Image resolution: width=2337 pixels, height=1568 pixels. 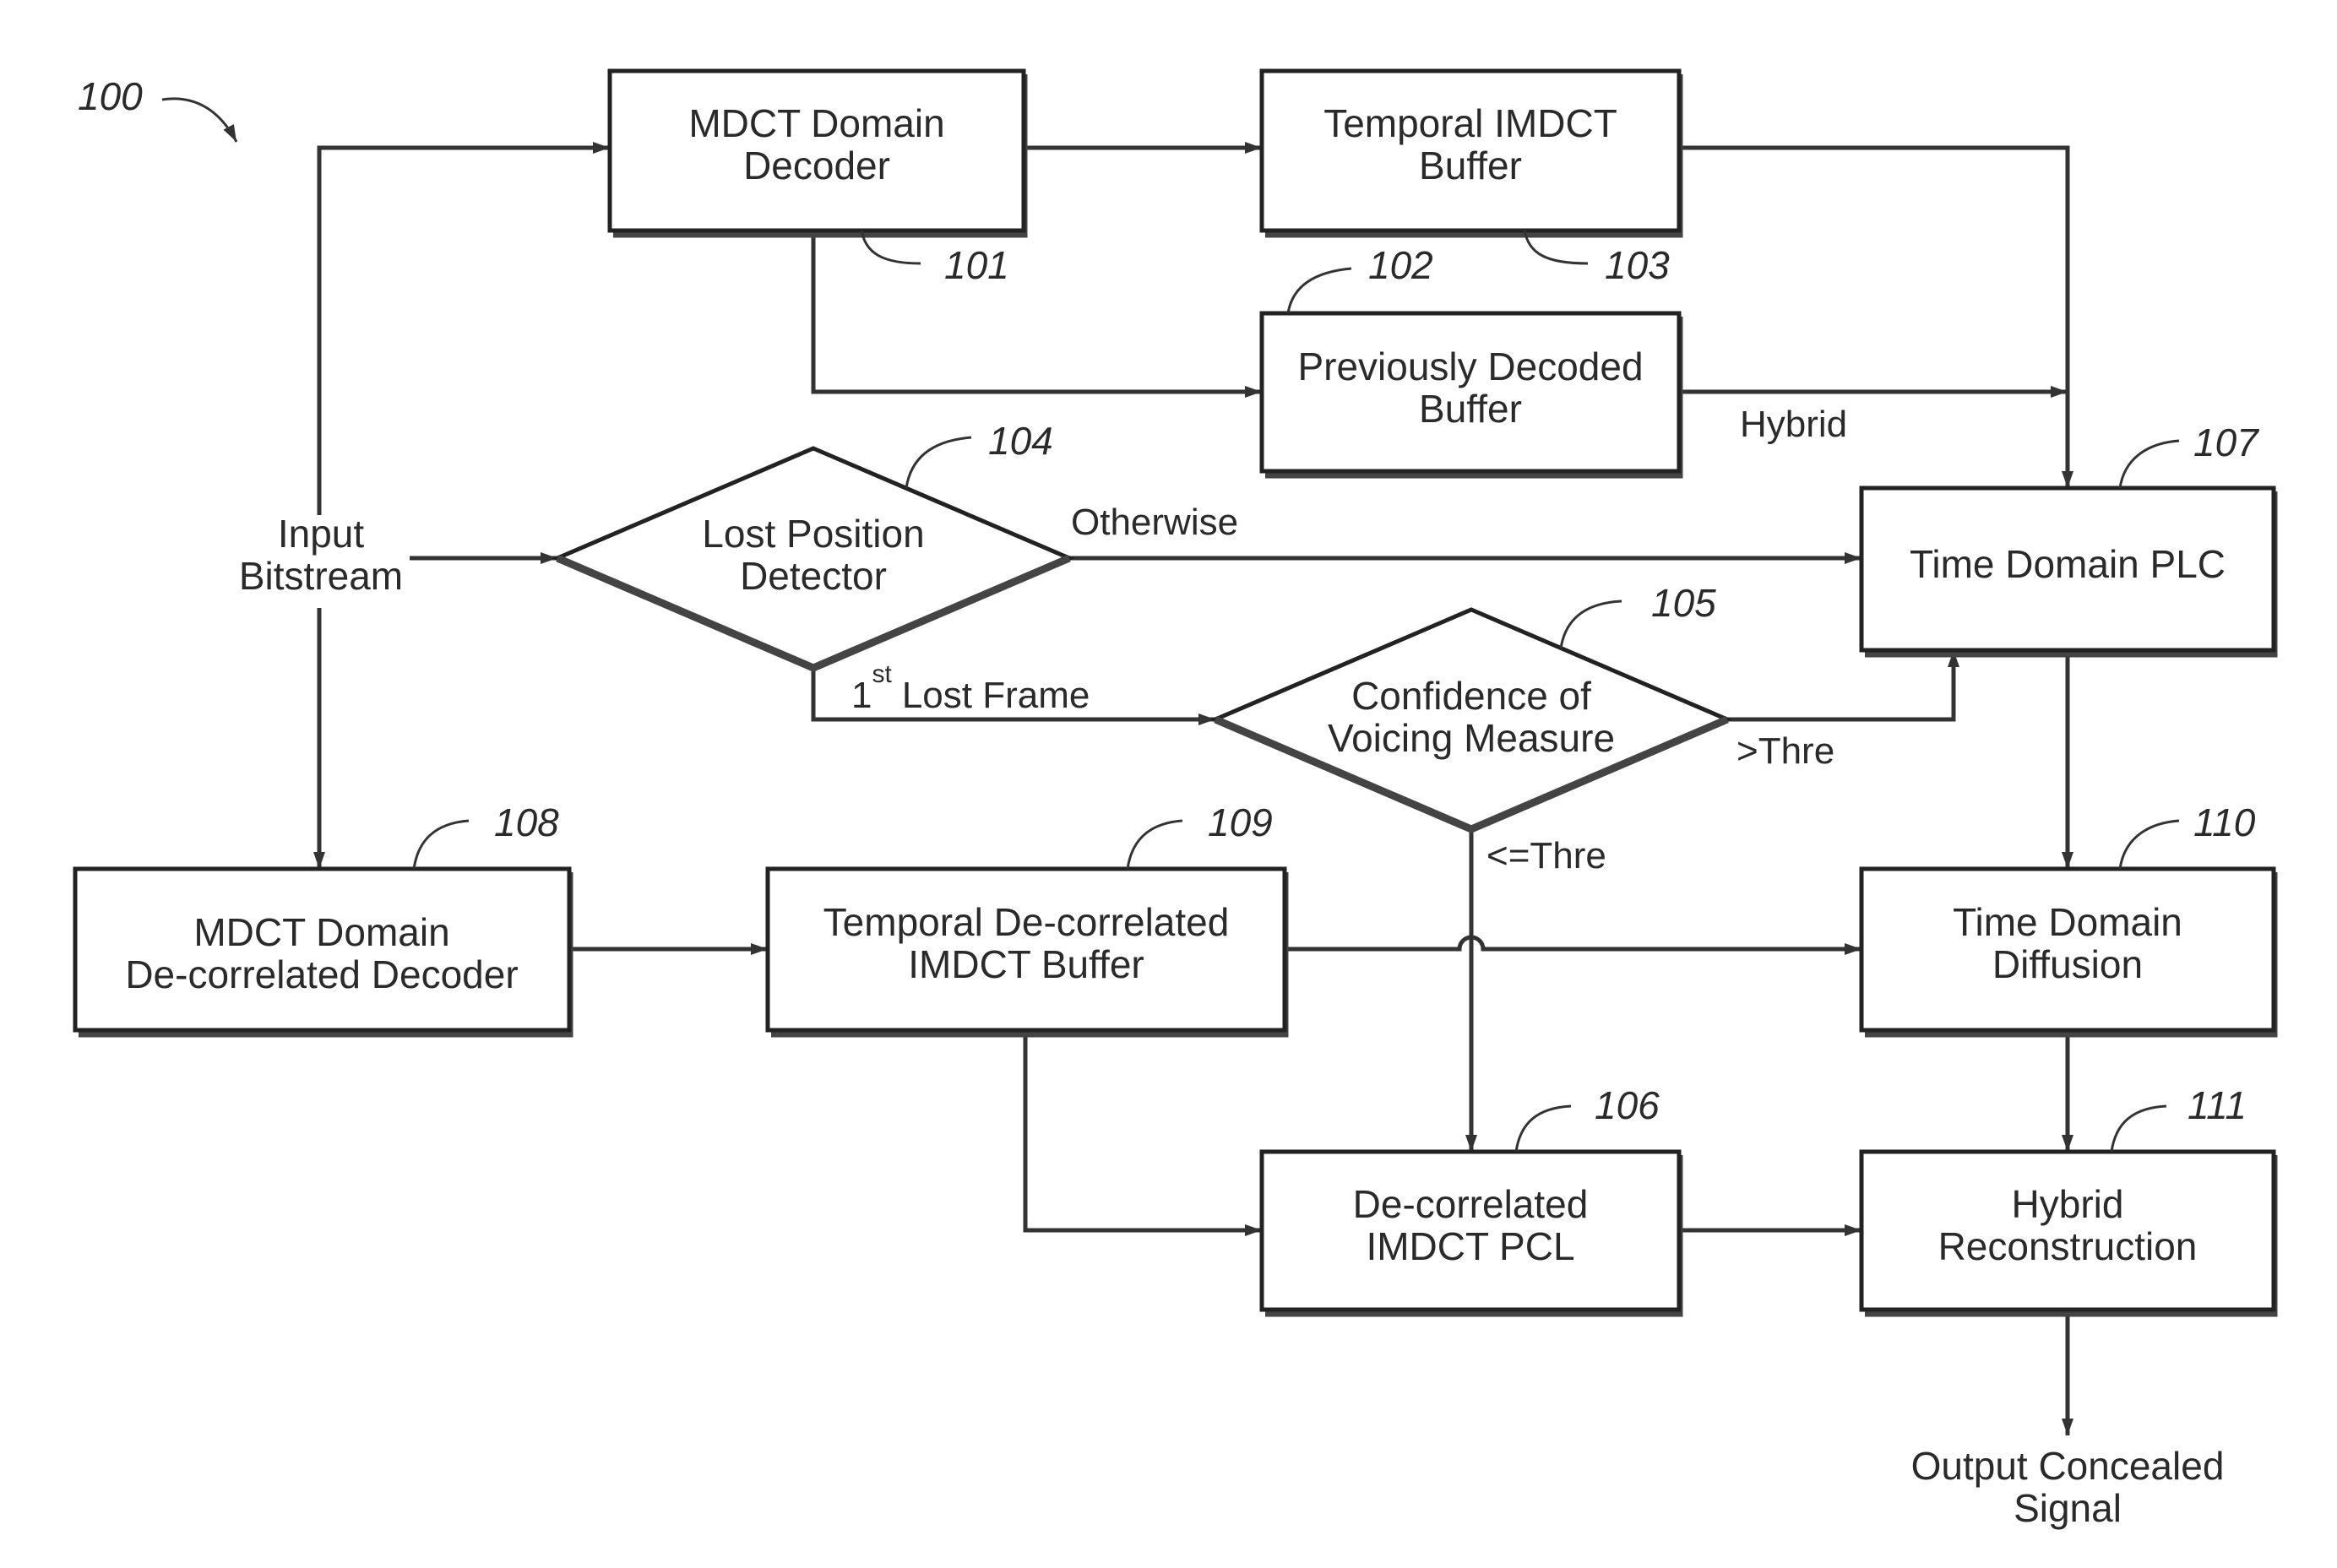 I want to click on node-prev-decoded-buffer: Previously Decoded Buffer, so click(x=1471, y=395).